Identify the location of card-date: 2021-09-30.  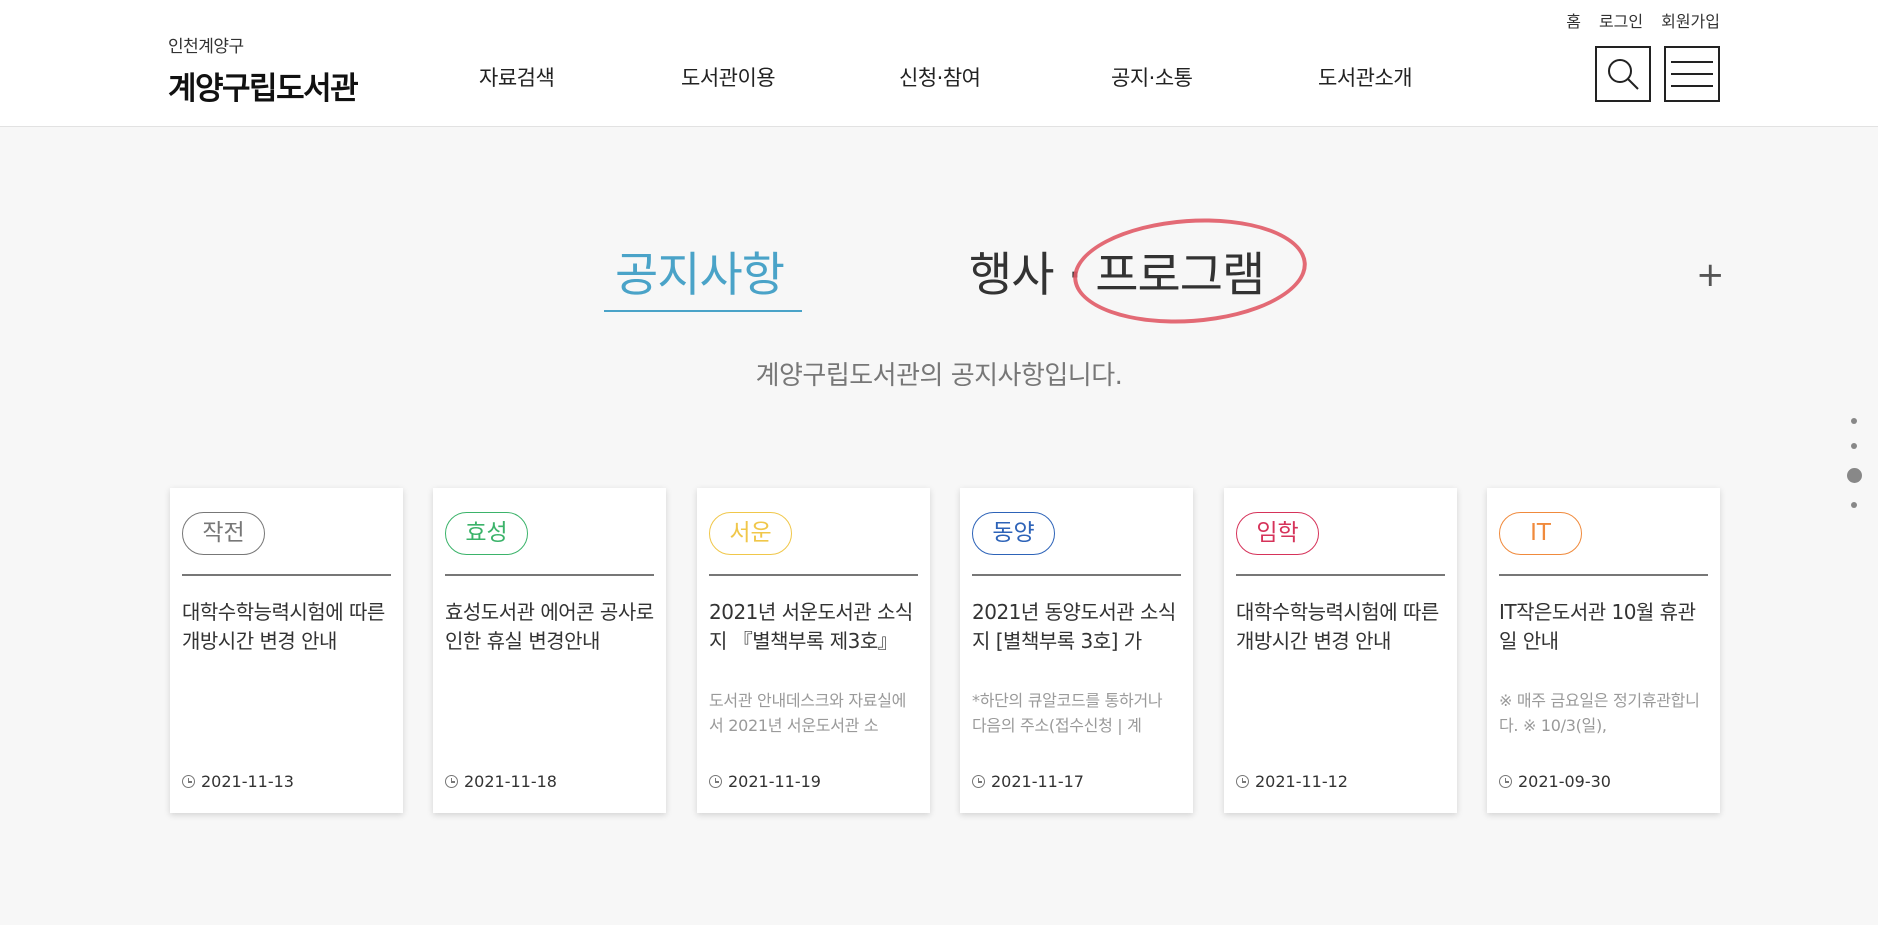
(1555, 781).